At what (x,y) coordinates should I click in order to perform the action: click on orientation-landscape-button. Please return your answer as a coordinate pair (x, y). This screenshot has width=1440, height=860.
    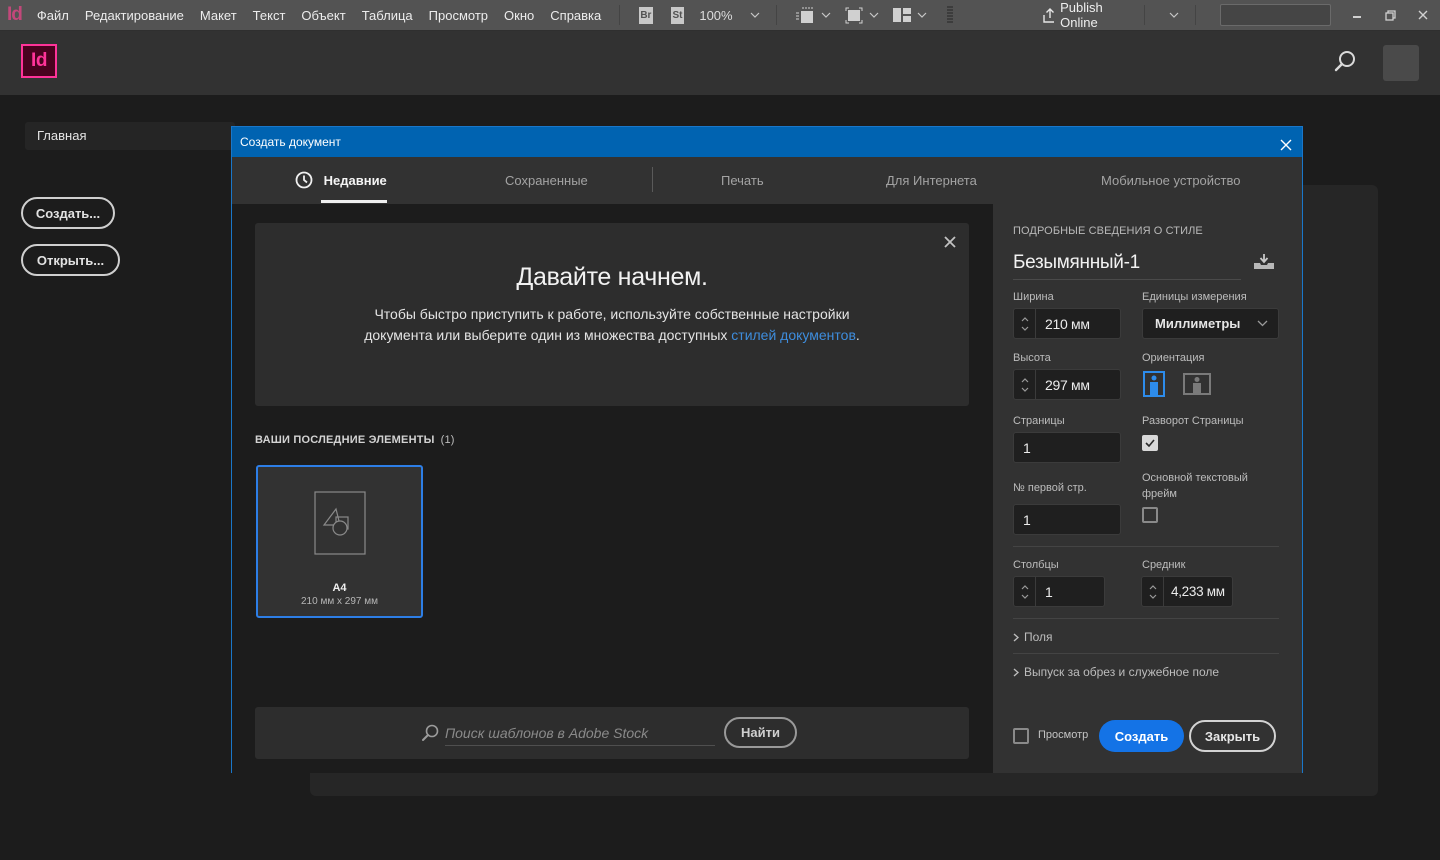
    Looking at the image, I should click on (1197, 384).